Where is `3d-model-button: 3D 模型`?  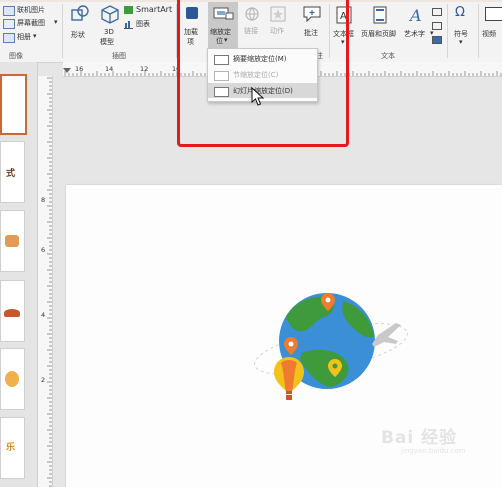
3d-model-button: 3D 模型 is located at coordinates (109, 27).